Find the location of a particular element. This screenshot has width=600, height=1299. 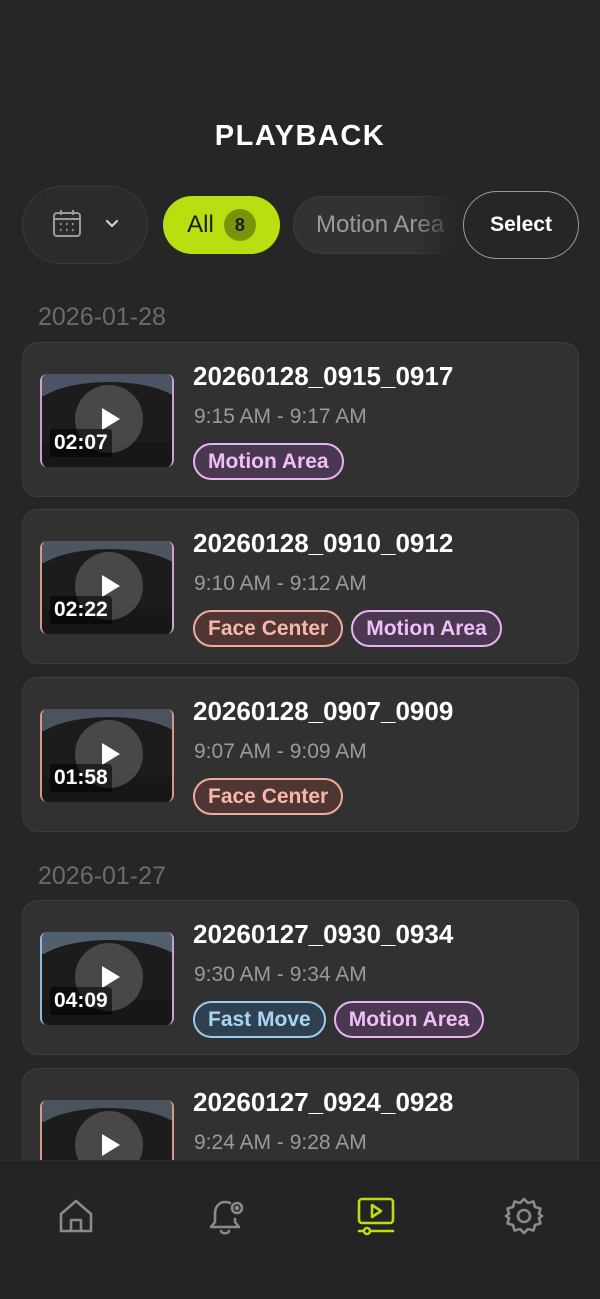

video-duration: 01:58 is located at coordinates (81, 778).